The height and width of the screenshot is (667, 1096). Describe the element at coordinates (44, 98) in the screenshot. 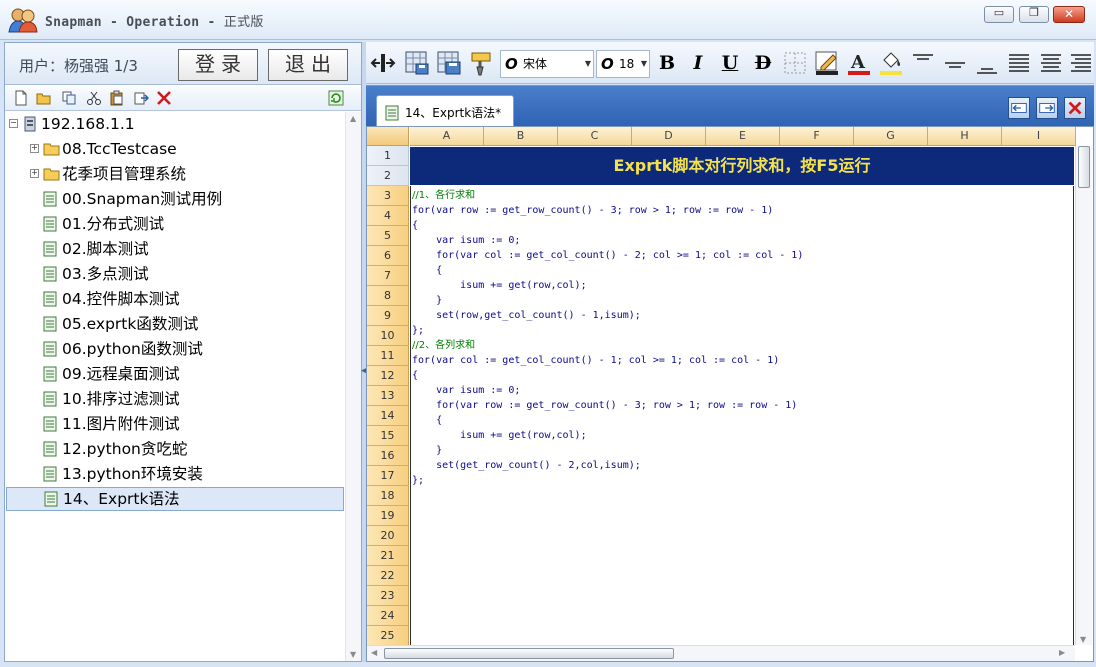

I see `open-folder-icon` at that location.